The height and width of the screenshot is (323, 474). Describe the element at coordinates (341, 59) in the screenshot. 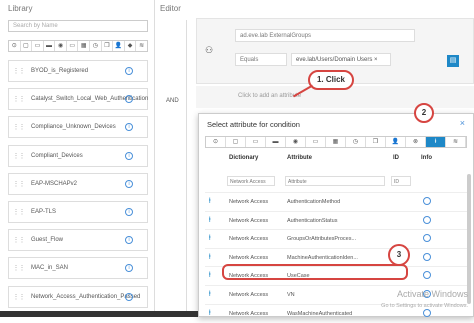

I see `value-chip: eve.lab/Users/Domain Users ×` at that location.